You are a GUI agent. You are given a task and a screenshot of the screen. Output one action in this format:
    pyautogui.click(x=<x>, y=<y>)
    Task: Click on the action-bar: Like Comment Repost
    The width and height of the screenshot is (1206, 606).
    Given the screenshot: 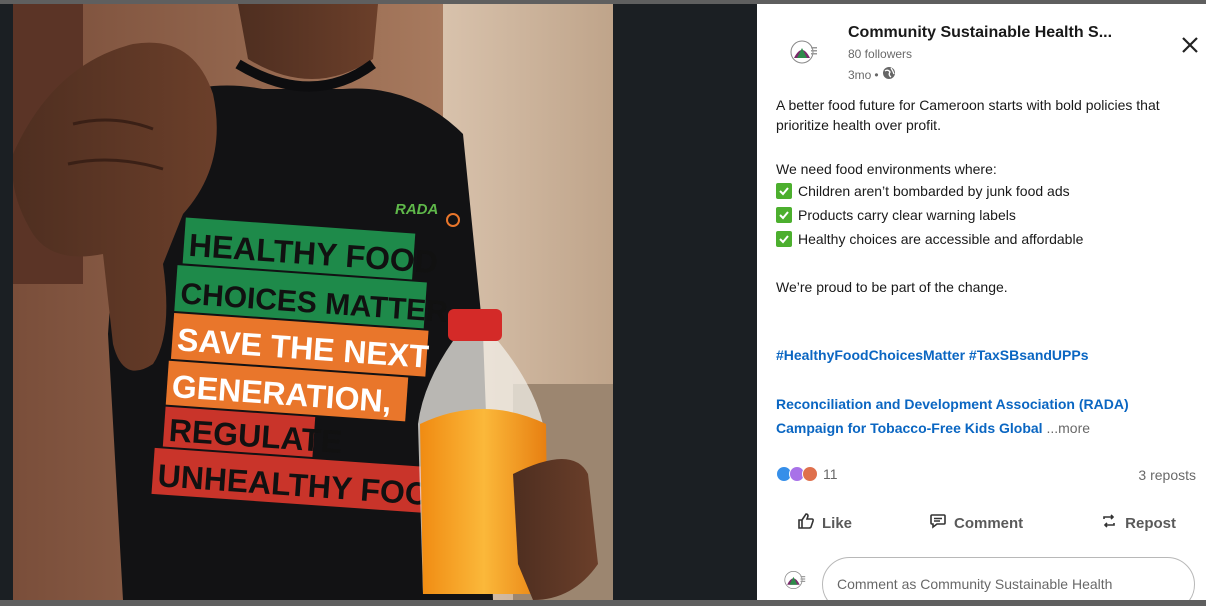 What is the action you would take?
    pyautogui.click(x=981, y=523)
    